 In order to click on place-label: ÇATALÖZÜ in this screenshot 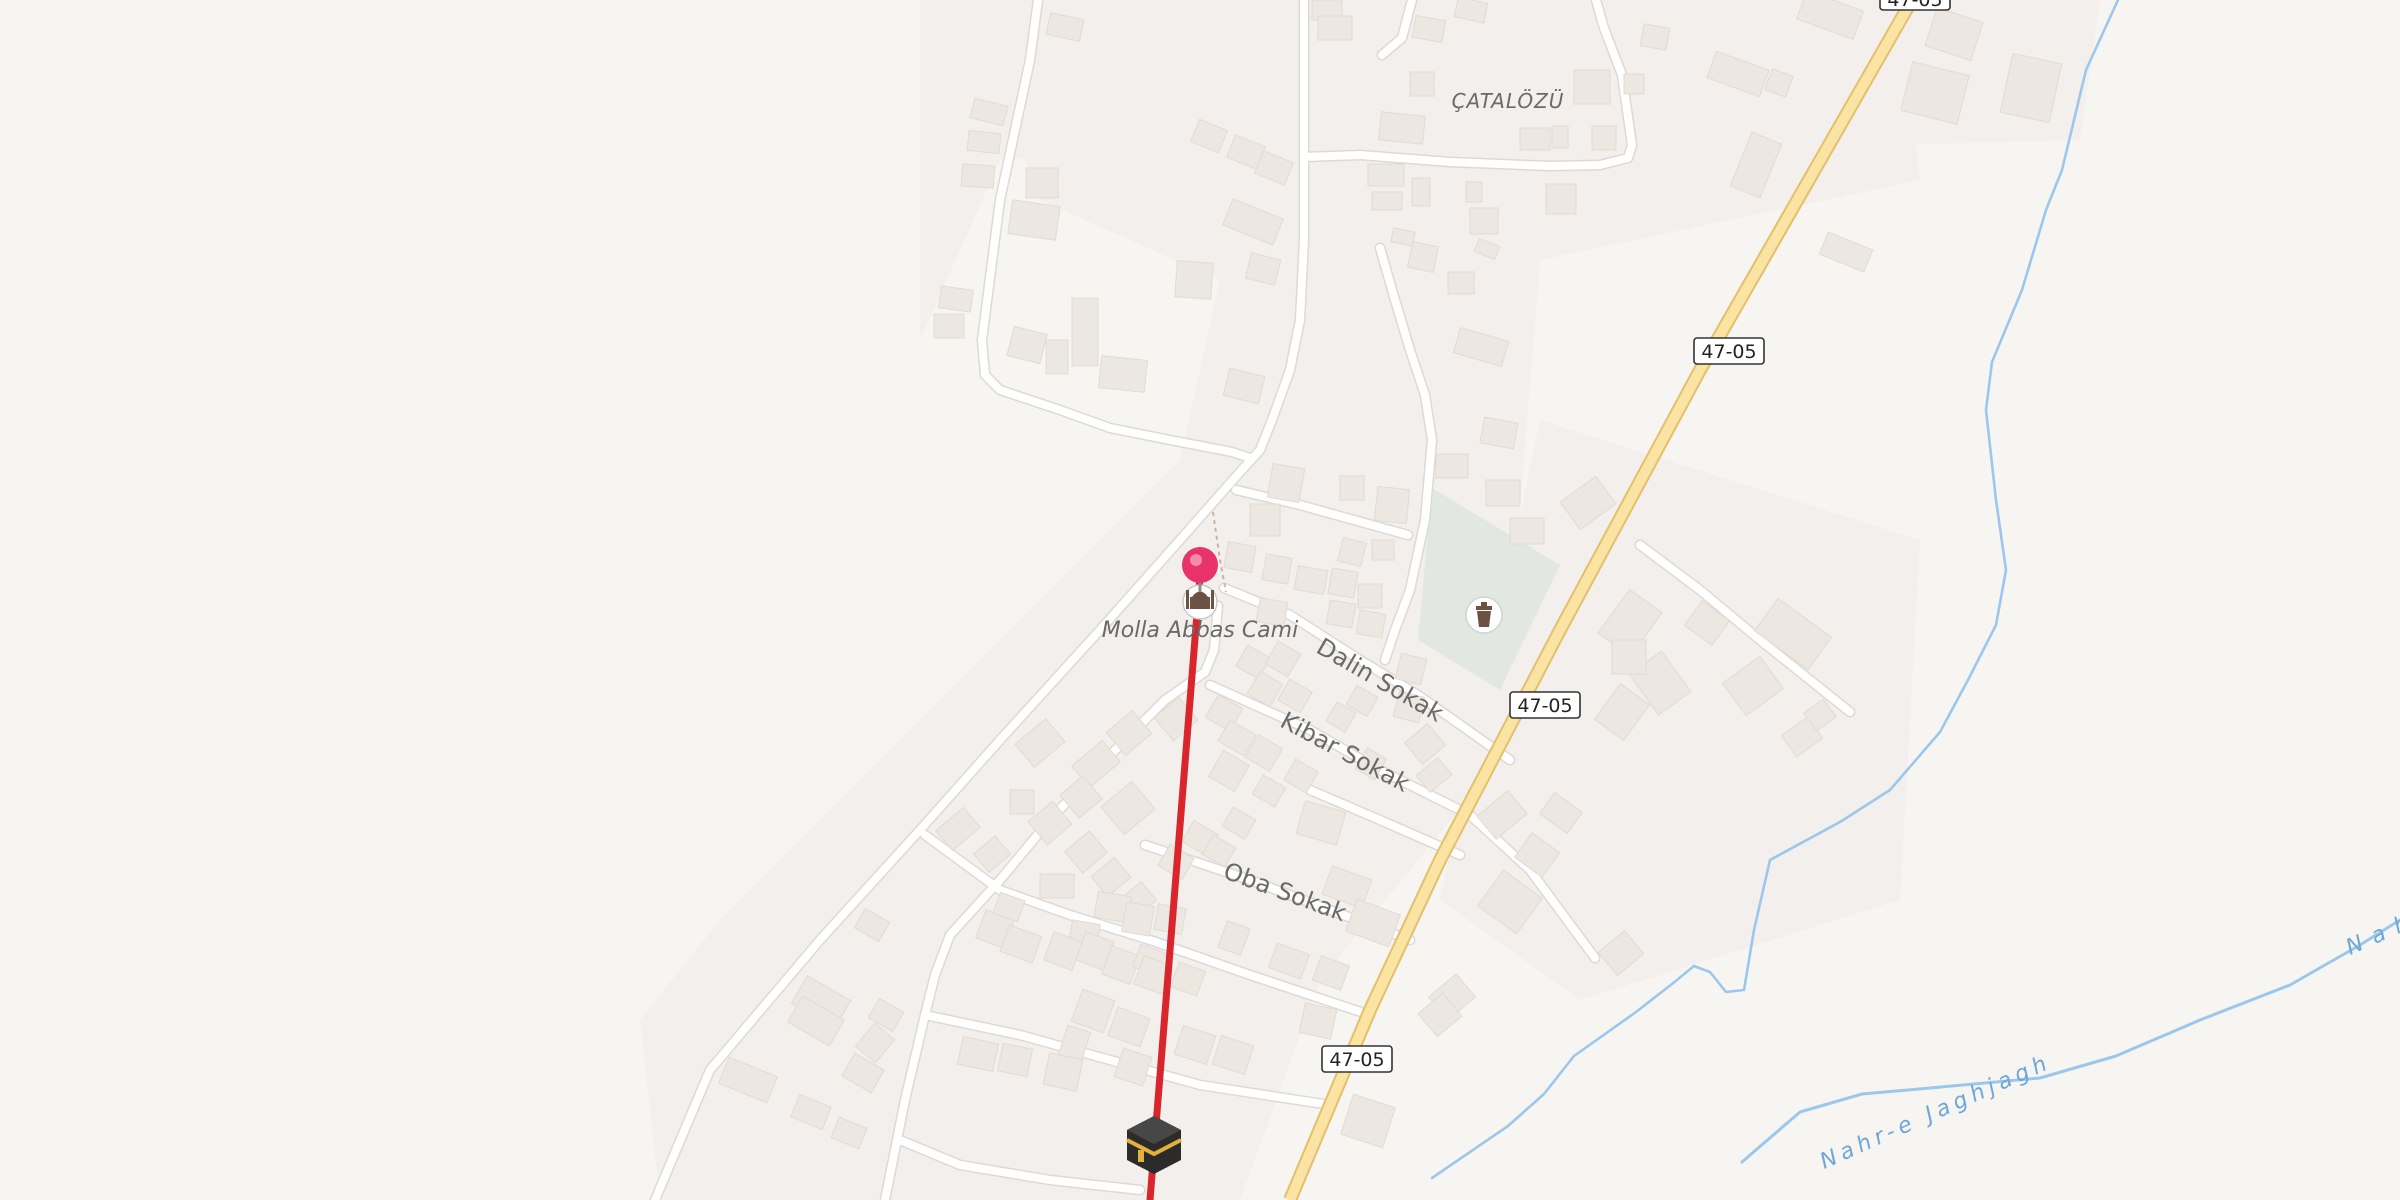, I will do `click(1508, 101)`.